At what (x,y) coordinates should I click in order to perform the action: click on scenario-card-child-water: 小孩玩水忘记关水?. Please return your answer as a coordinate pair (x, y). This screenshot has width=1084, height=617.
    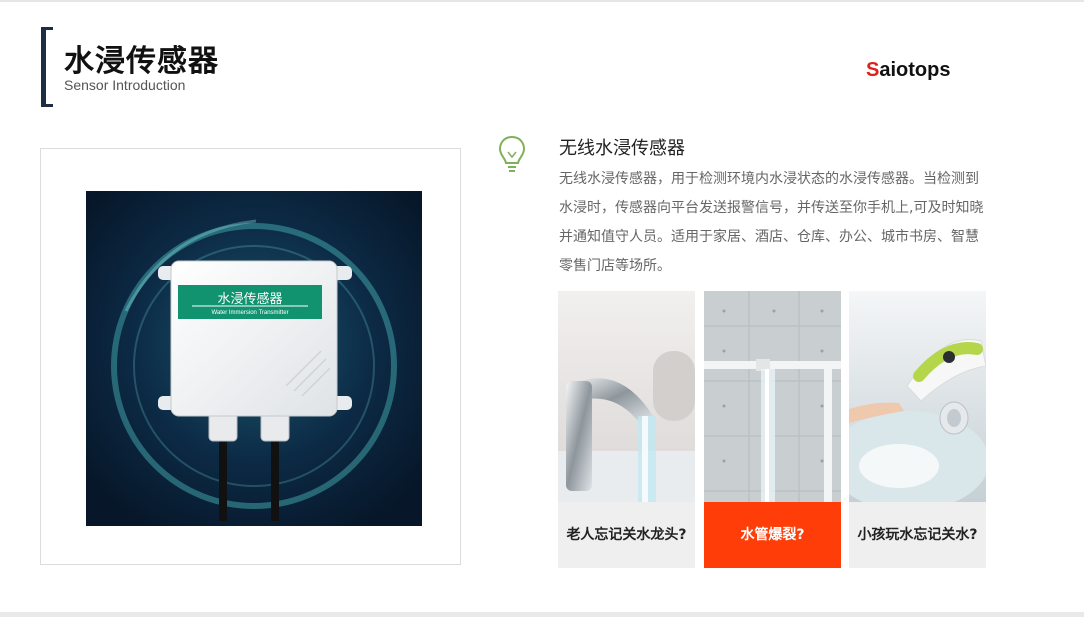
    Looking at the image, I should click on (917, 429).